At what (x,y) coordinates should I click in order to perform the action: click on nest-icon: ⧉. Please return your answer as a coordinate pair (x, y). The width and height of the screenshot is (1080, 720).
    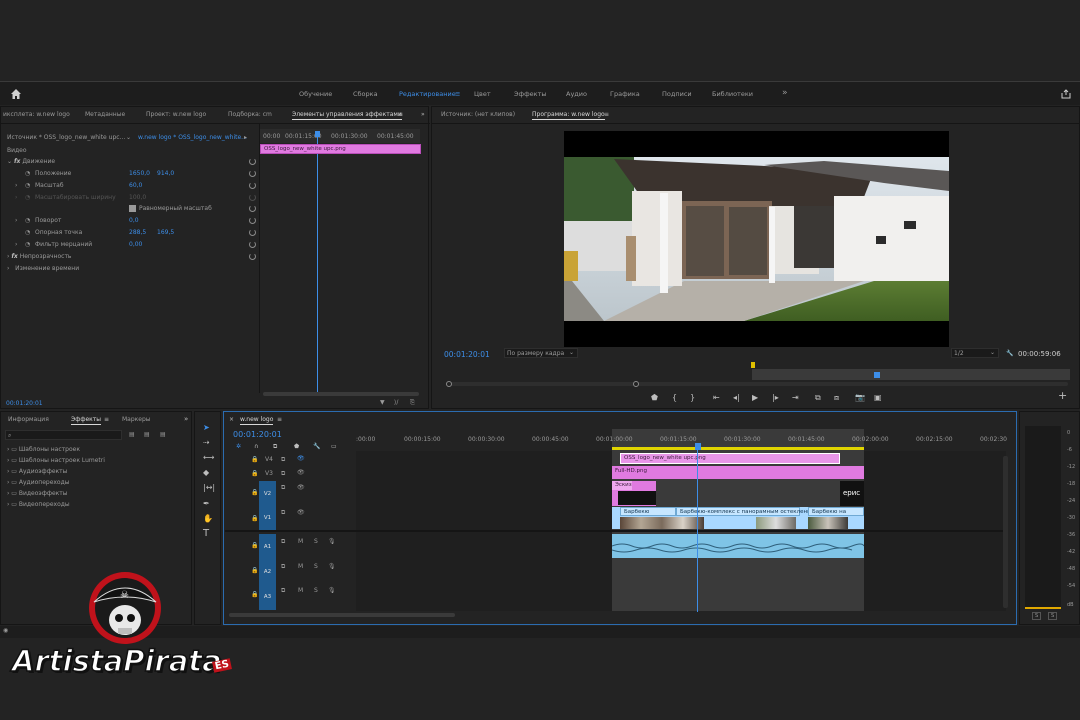
    Looking at the image, I should click on (275, 447).